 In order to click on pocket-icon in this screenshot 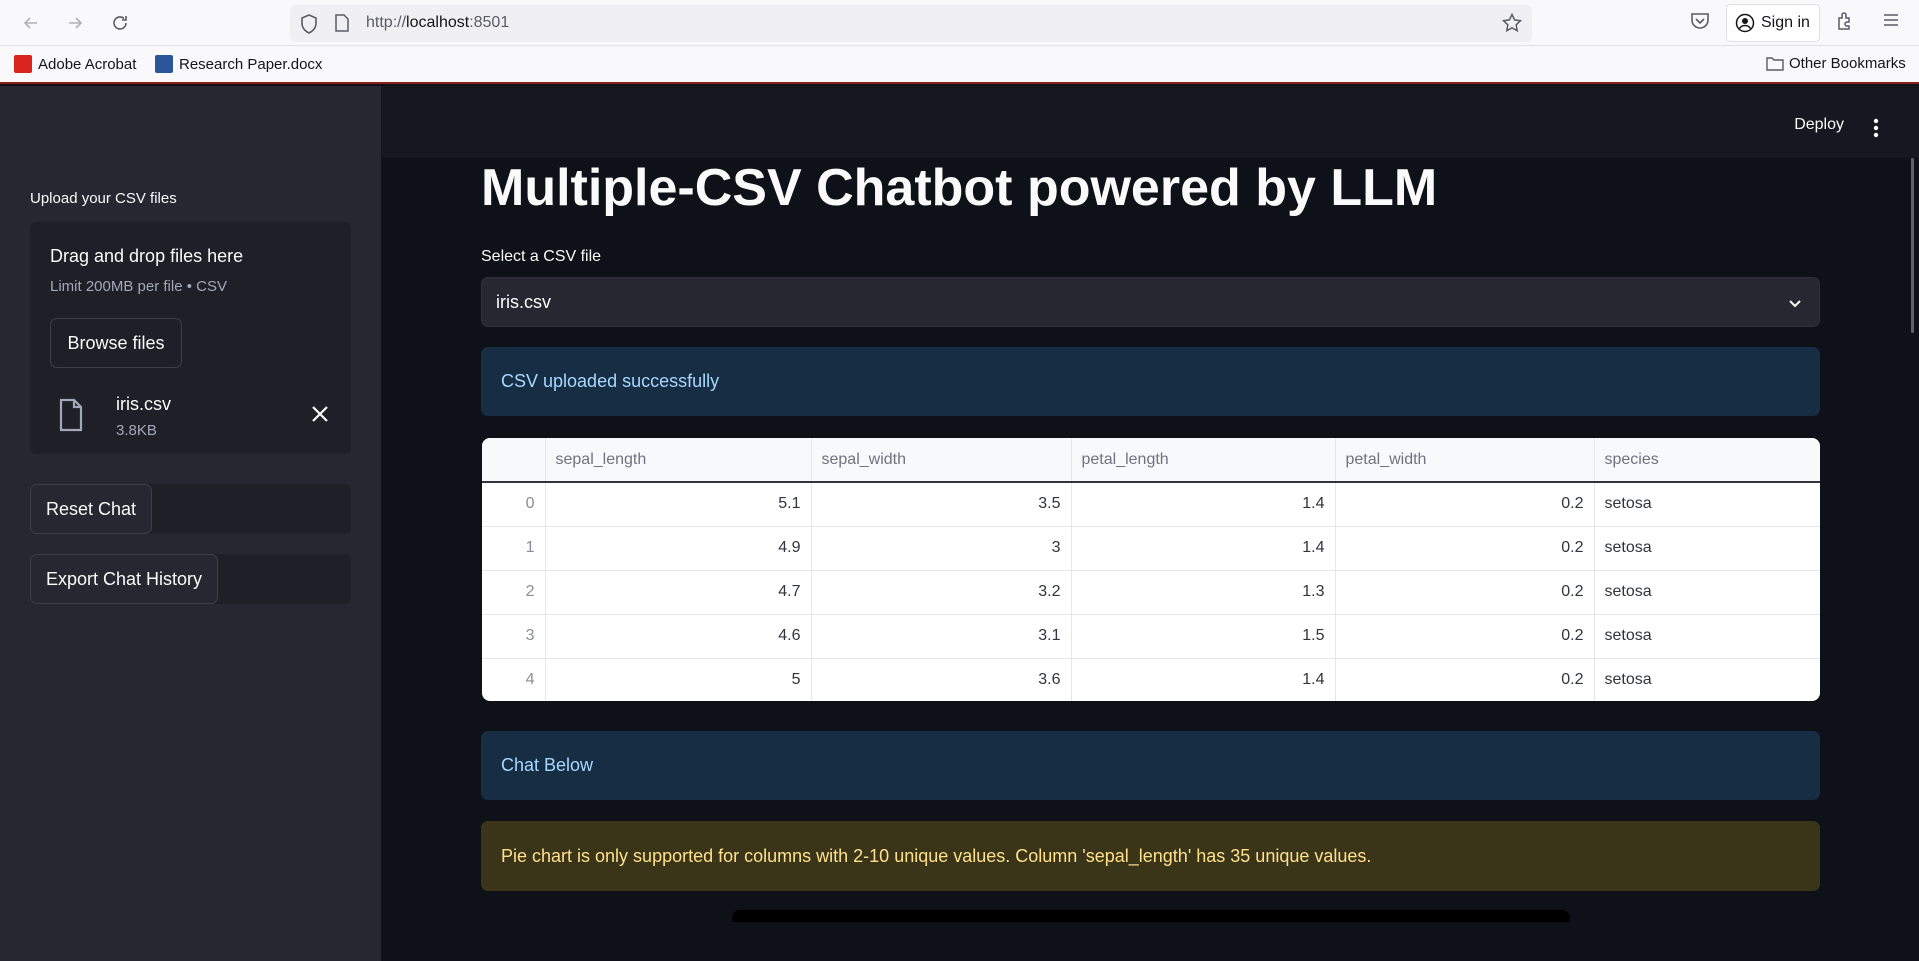, I will do `click(1700, 20)`.